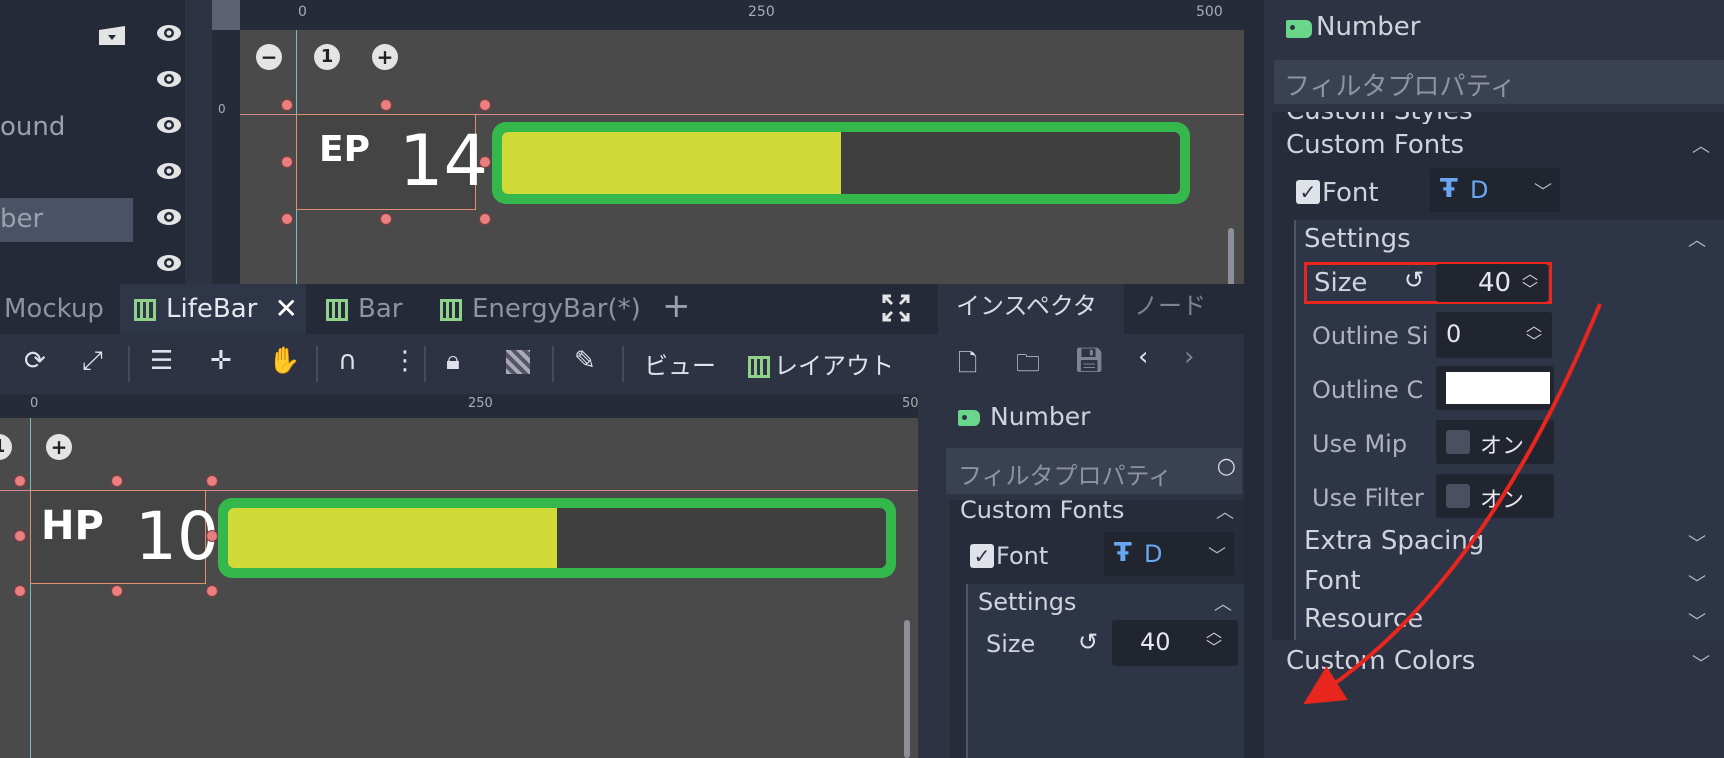 The height and width of the screenshot is (758, 1724). I want to click on annotation-arrow, so click(1452, 504).